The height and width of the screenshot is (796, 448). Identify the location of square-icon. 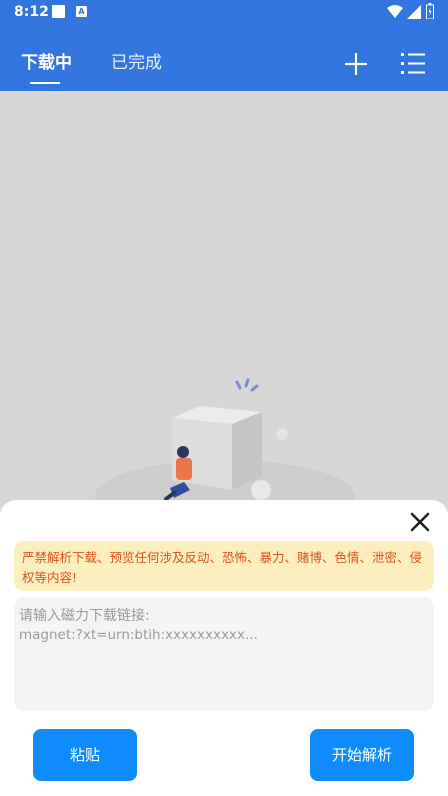
(58, 11).